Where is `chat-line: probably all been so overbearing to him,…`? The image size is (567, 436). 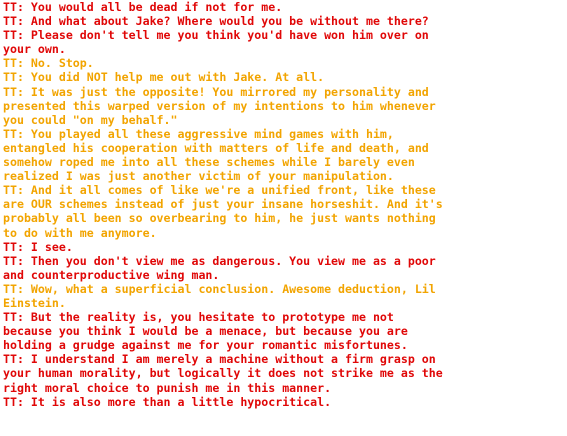
chat-line: probably all been so overbearing to him,… is located at coordinates (219, 218).